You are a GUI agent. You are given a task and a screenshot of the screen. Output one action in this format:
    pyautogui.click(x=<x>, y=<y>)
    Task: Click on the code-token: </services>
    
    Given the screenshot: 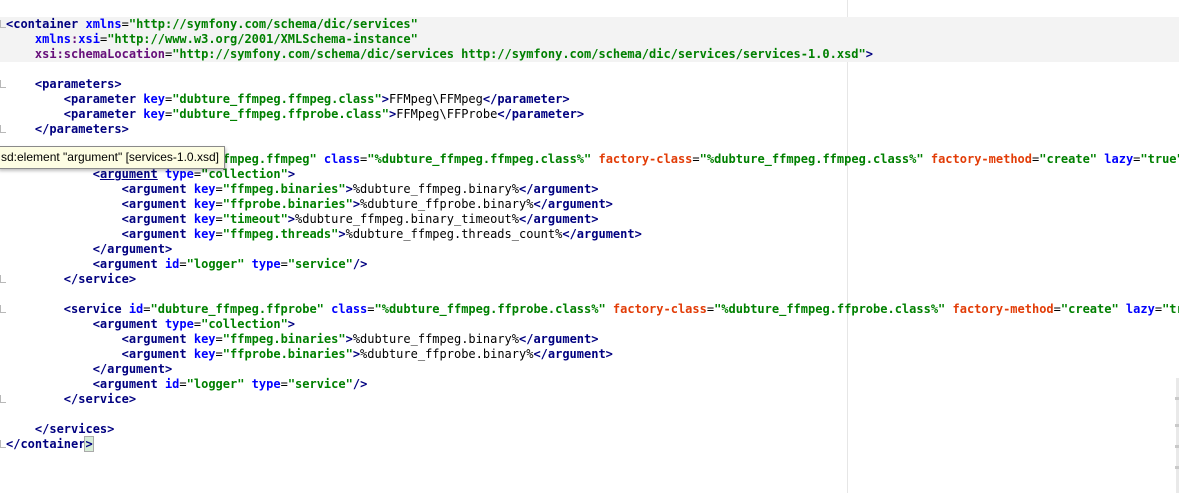 What is the action you would take?
    pyautogui.click(x=74, y=429)
    